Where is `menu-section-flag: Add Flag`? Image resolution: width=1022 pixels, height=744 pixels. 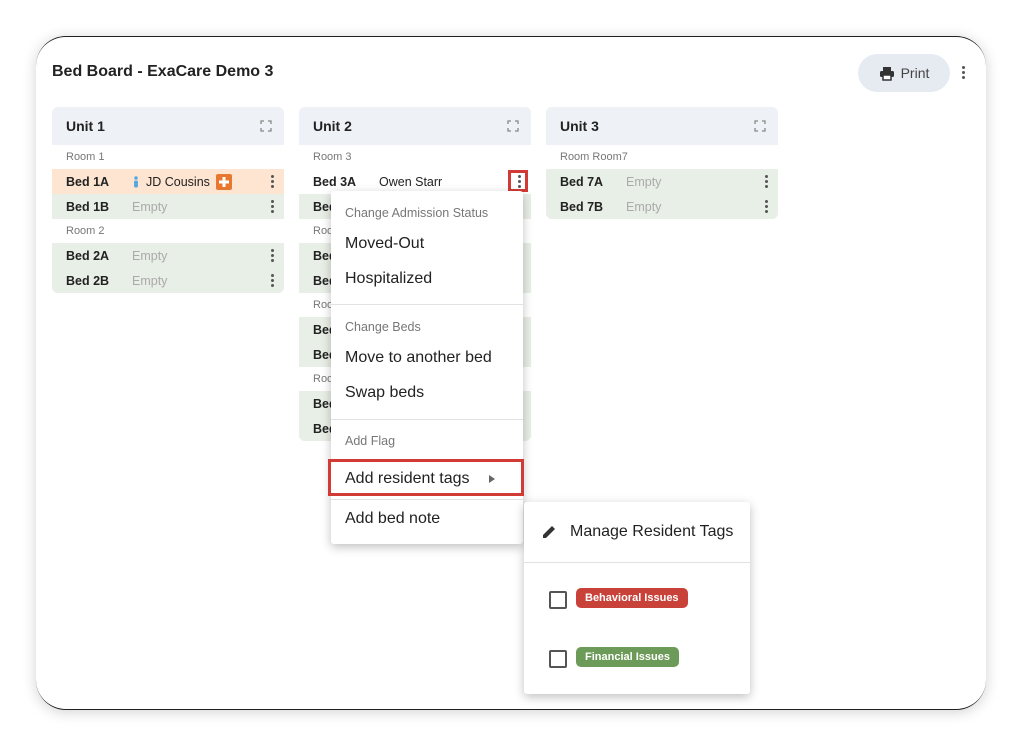
menu-section-flag: Add Flag is located at coordinates (370, 441).